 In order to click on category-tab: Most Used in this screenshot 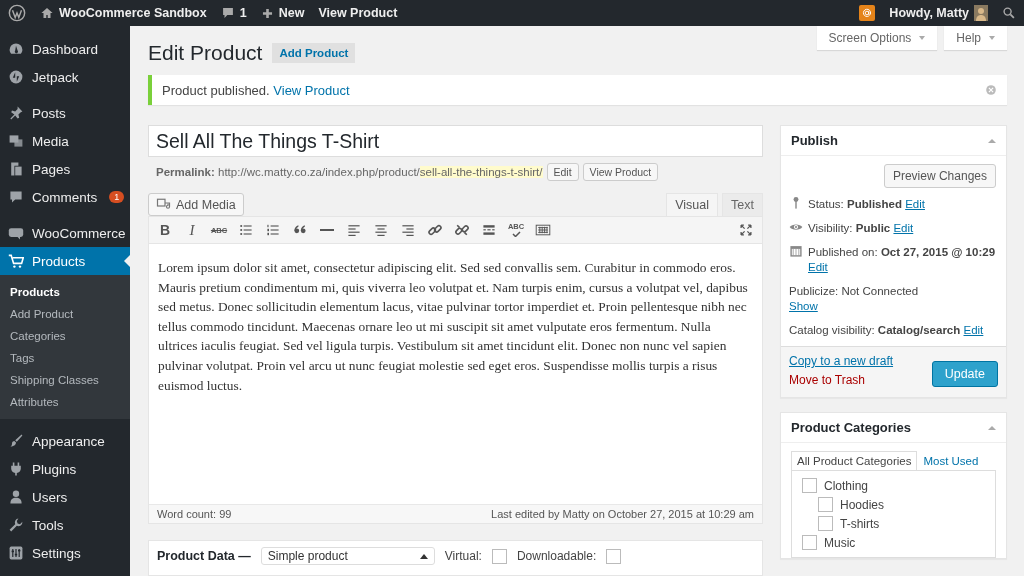, I will do `click(951, 460)`.